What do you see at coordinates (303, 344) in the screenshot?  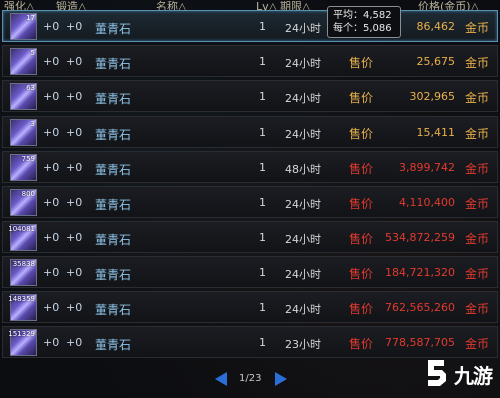 I see `listing-period: 23小时` at bounding box center [303, 344].